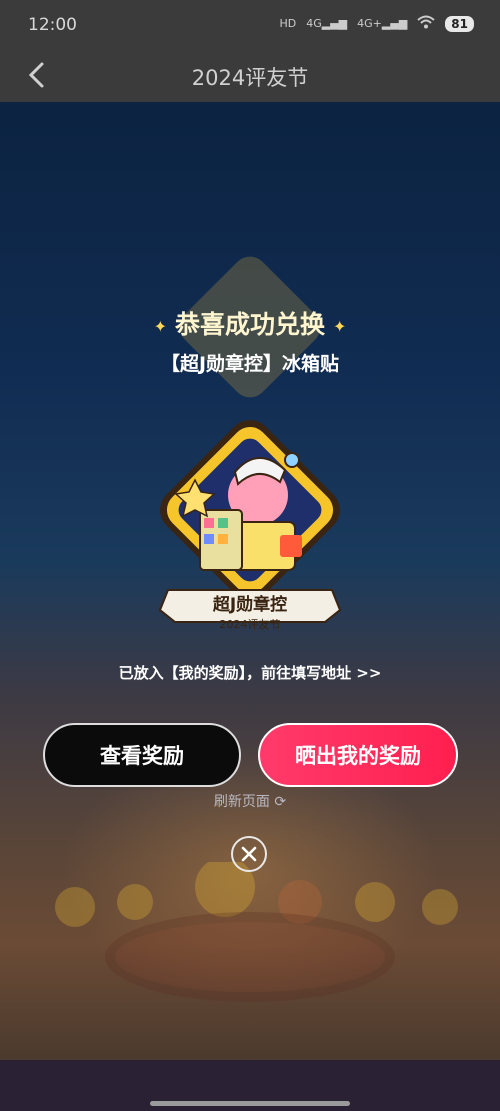 The image size is (500, 1111). I want to click on refresh-label: 刷新页面, so click(241, 802).